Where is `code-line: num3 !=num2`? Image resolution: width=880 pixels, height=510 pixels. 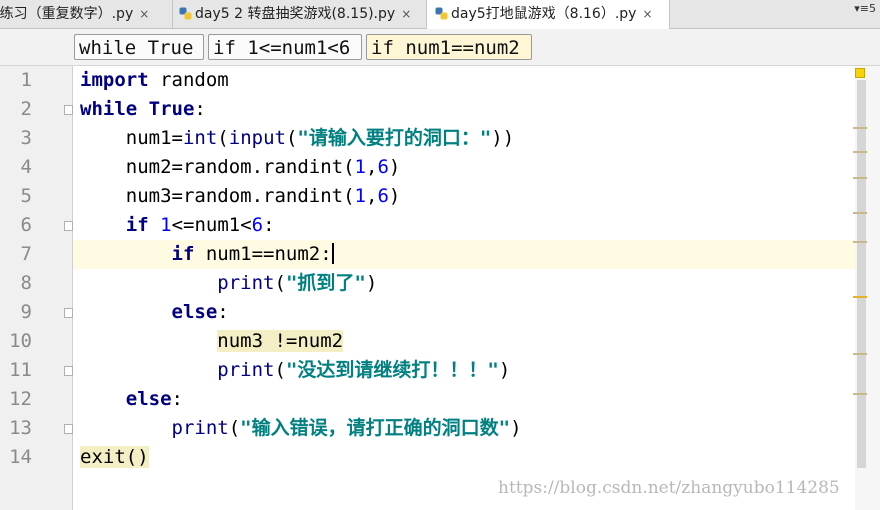 code-line: num3 !=num2 is located at coordinates (212, 341).